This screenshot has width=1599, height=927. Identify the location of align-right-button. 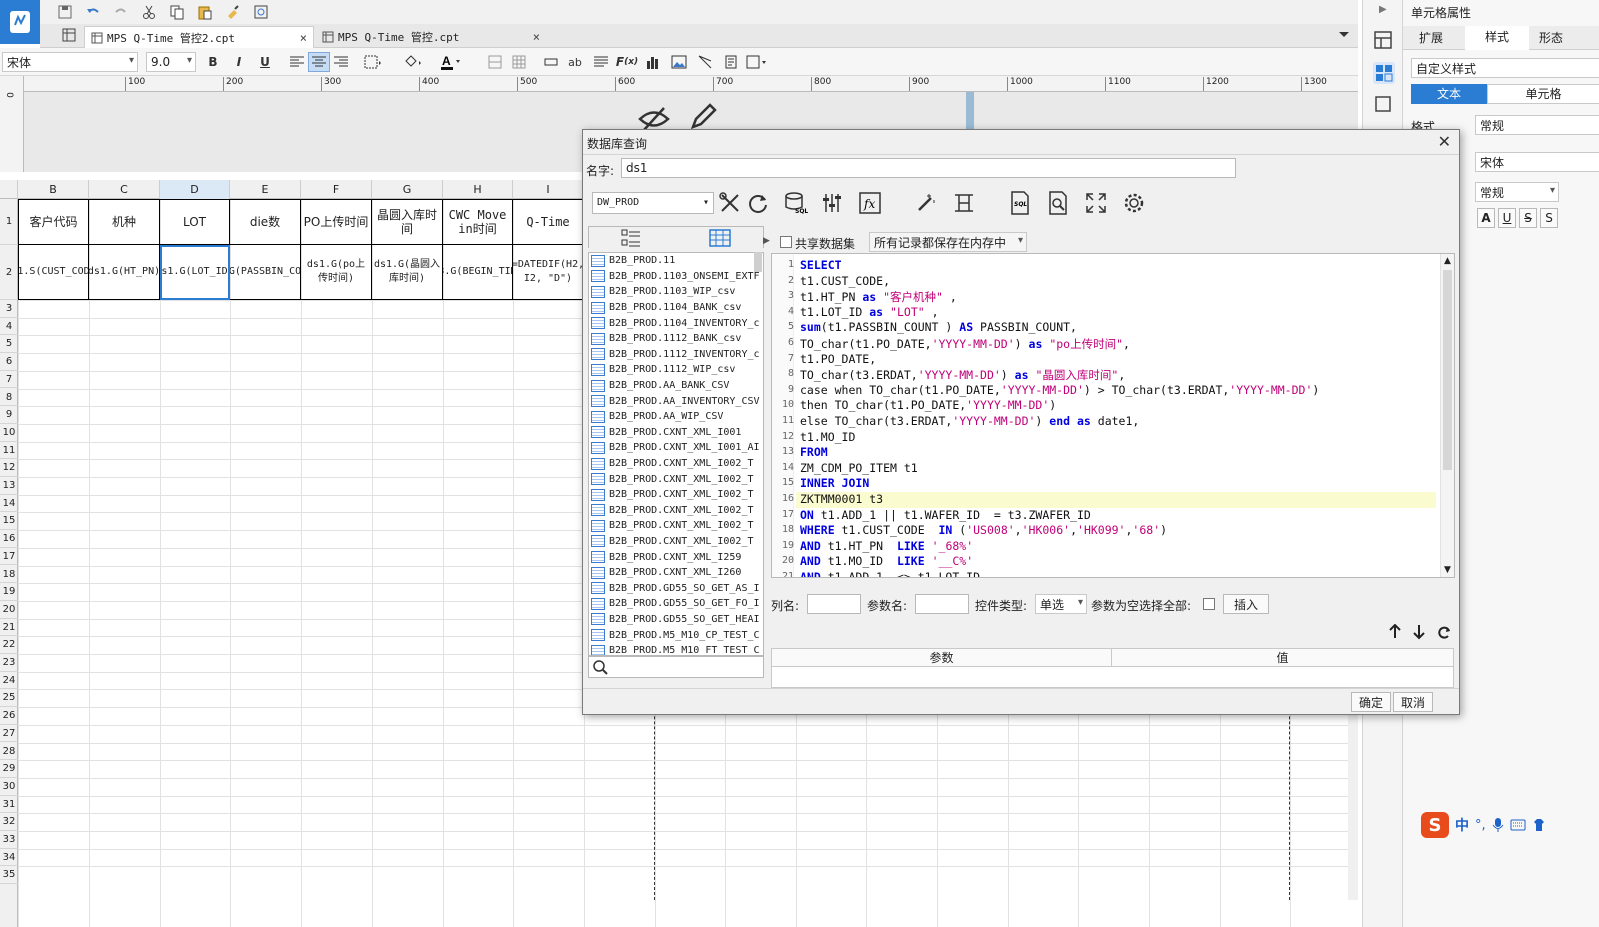
(341, 62).